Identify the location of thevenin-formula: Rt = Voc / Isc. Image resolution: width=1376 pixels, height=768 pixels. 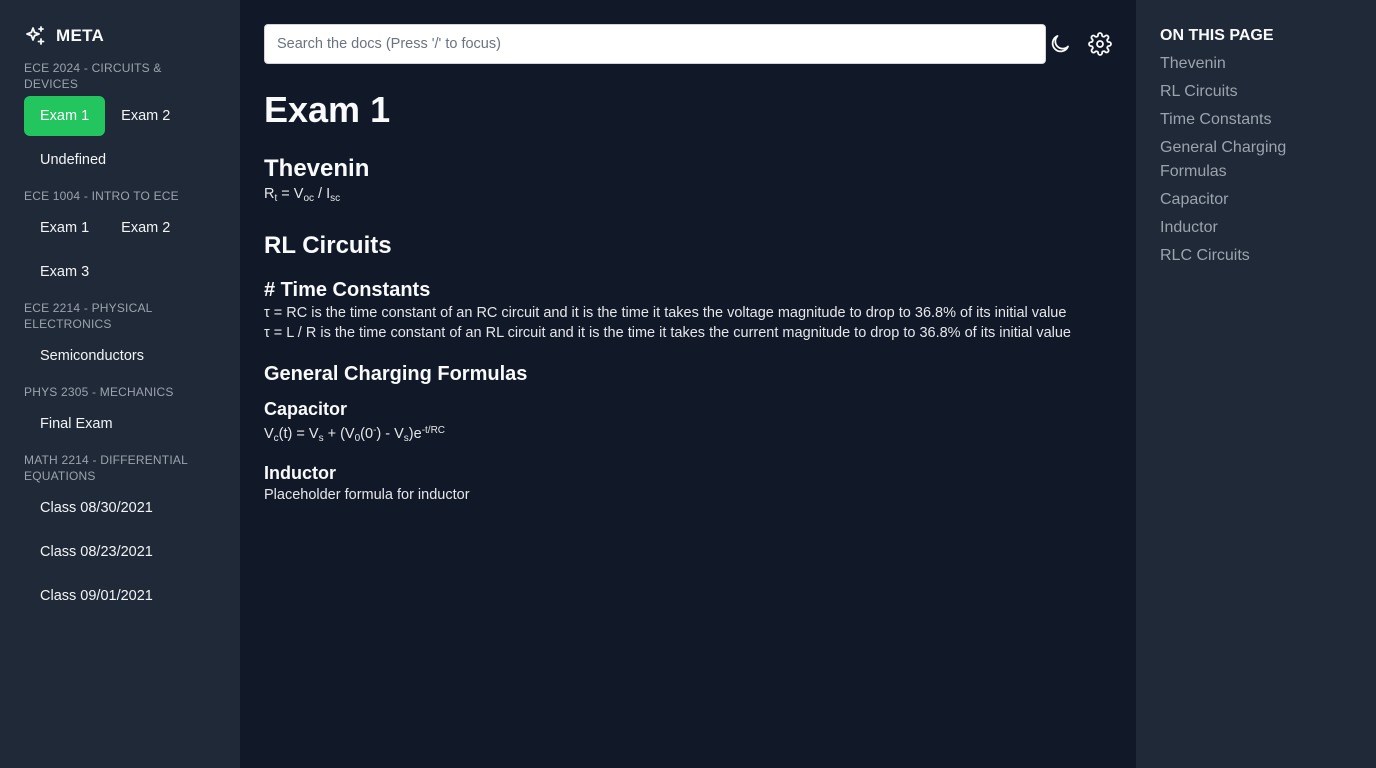
(302, 195).